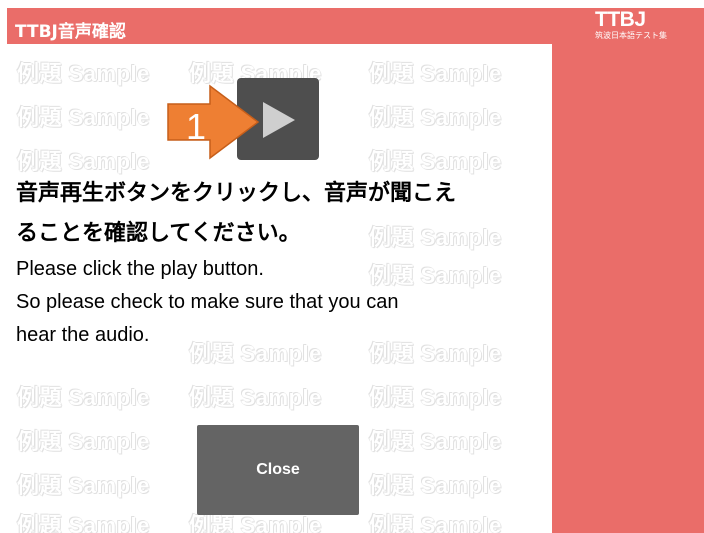 The image size is (704, 533). Describe the element at coordinates (279, 120) in the screenshot. I see `play-icon` at that location.